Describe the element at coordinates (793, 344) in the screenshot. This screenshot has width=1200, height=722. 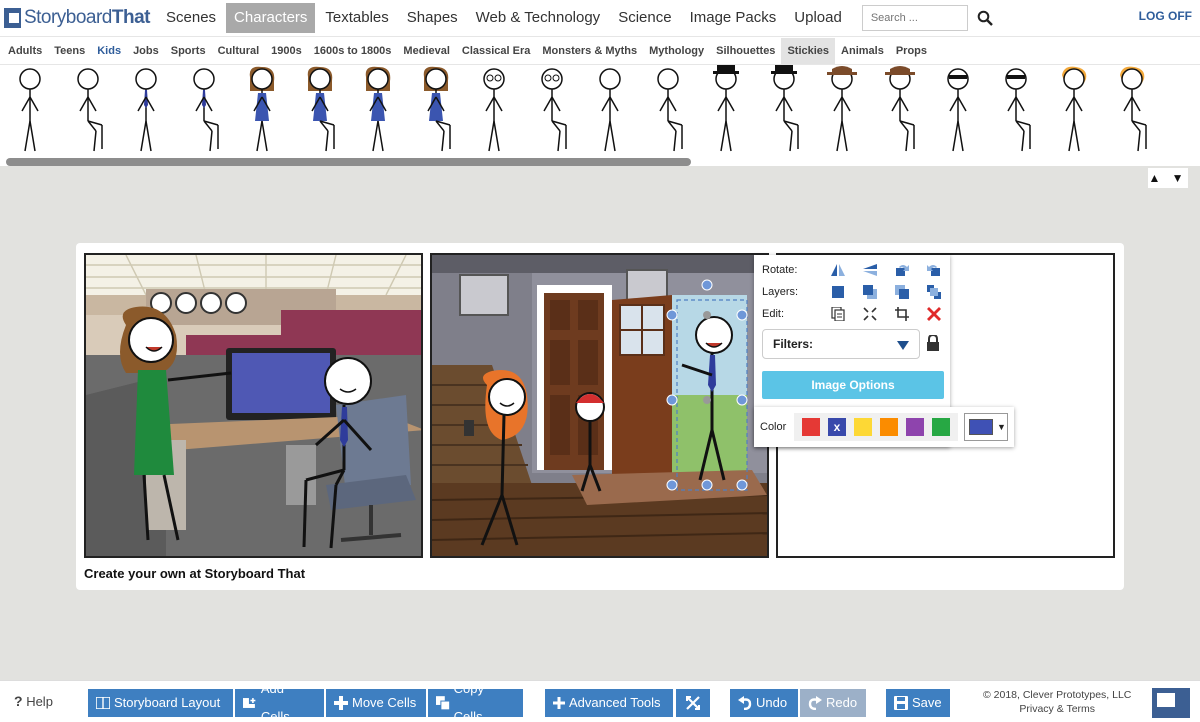
I see `filters-label: Filters:` at that location.